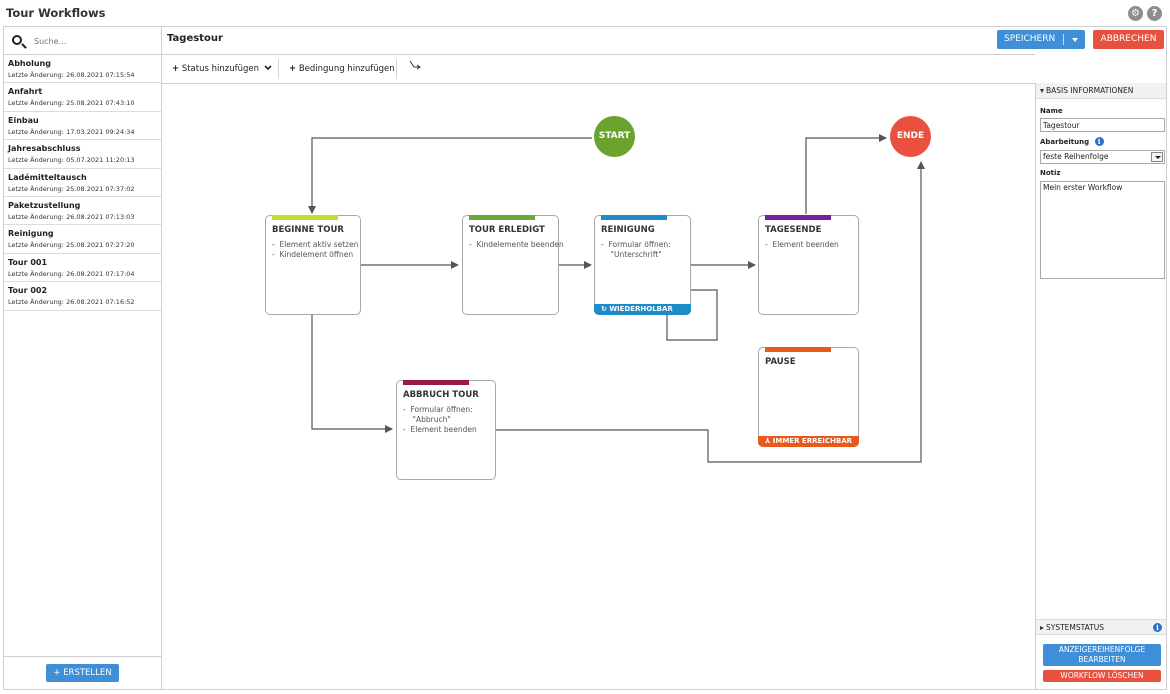  Describe the element at coordinates (663, 41) in the screenshot. I see `editor-header: Tagestour SPEICHERN ABBRECHEN` at that location.